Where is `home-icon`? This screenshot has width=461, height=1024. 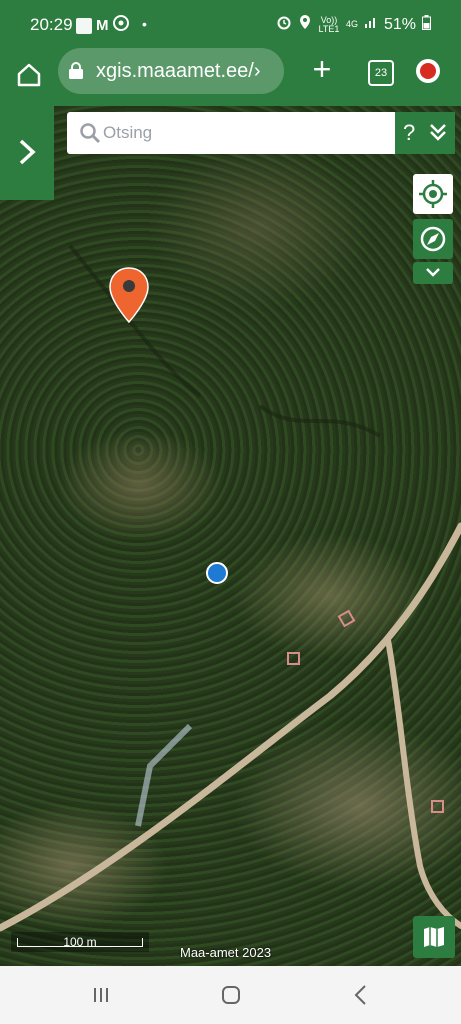 home-icon is located at coordinates (29, 75).